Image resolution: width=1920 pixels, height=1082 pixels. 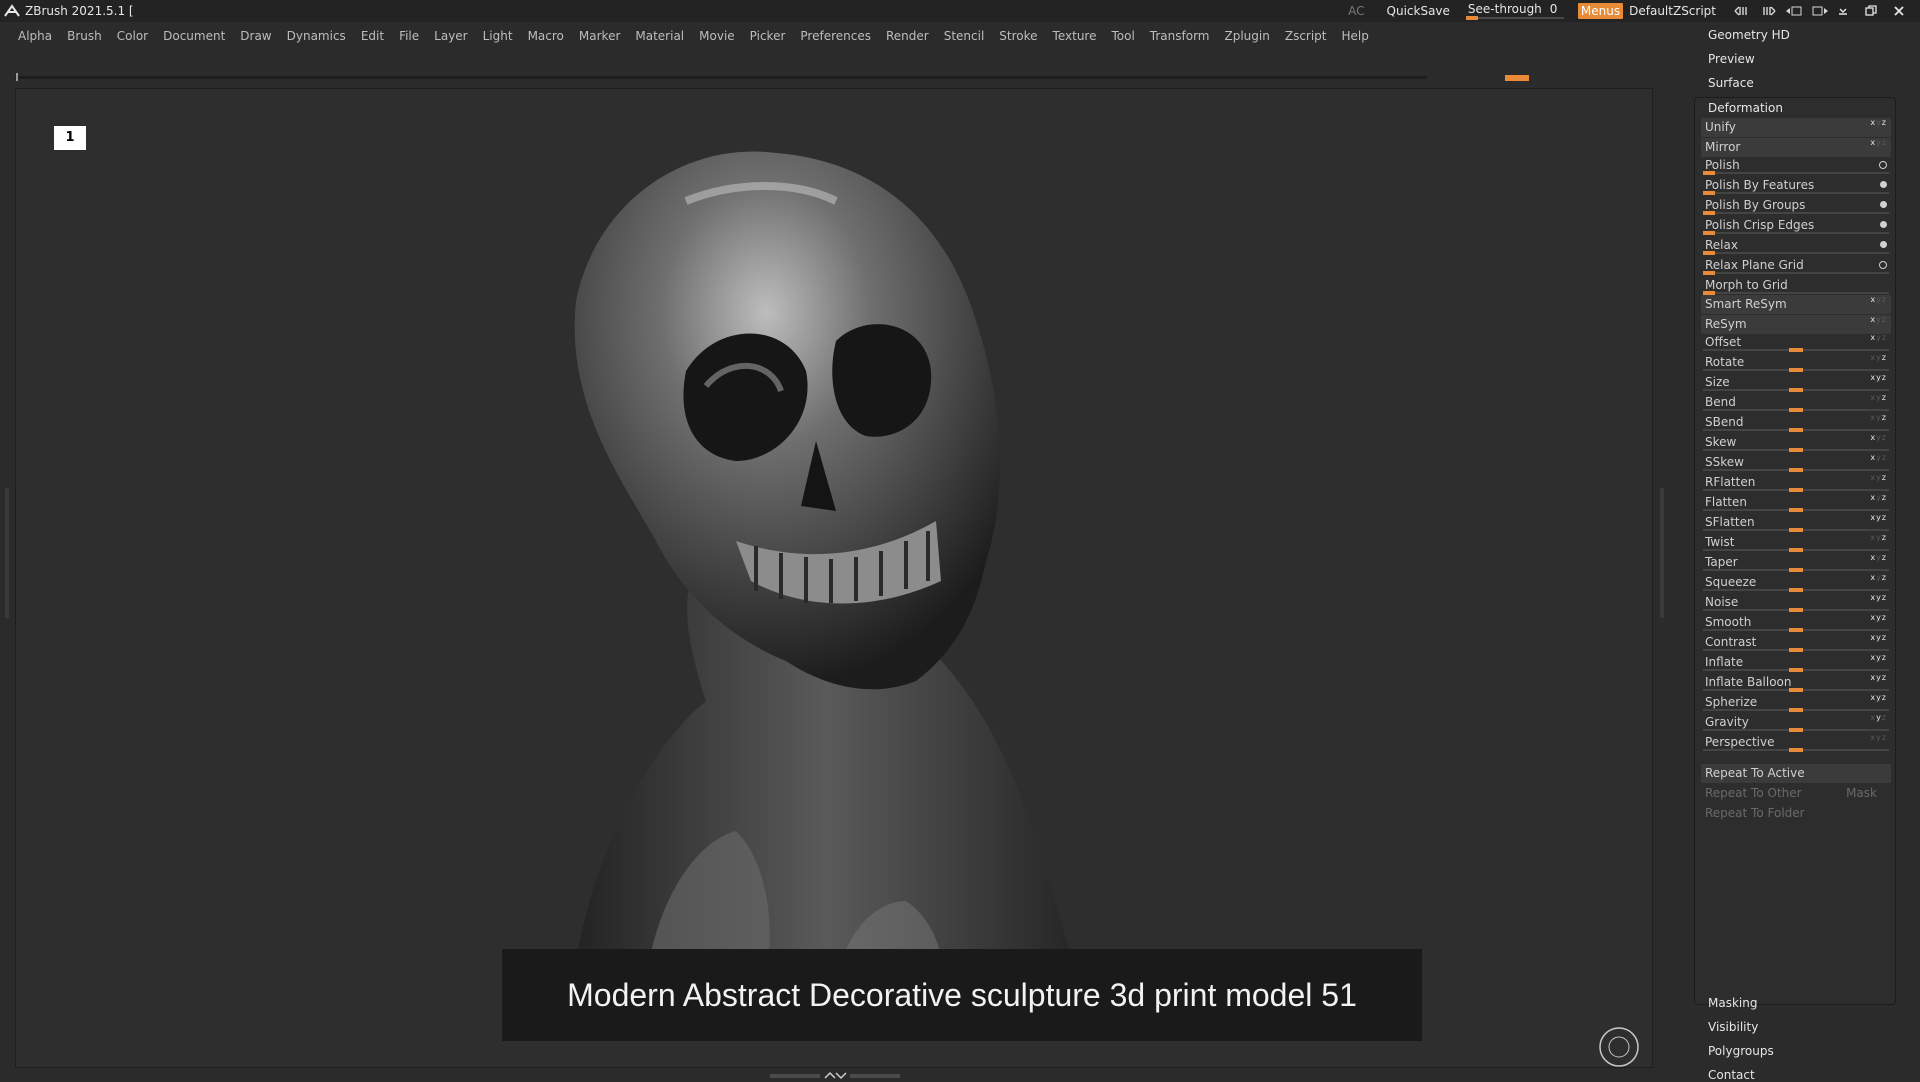 I want to click on relax-slider: Relax, so click(x=1796, y=245).